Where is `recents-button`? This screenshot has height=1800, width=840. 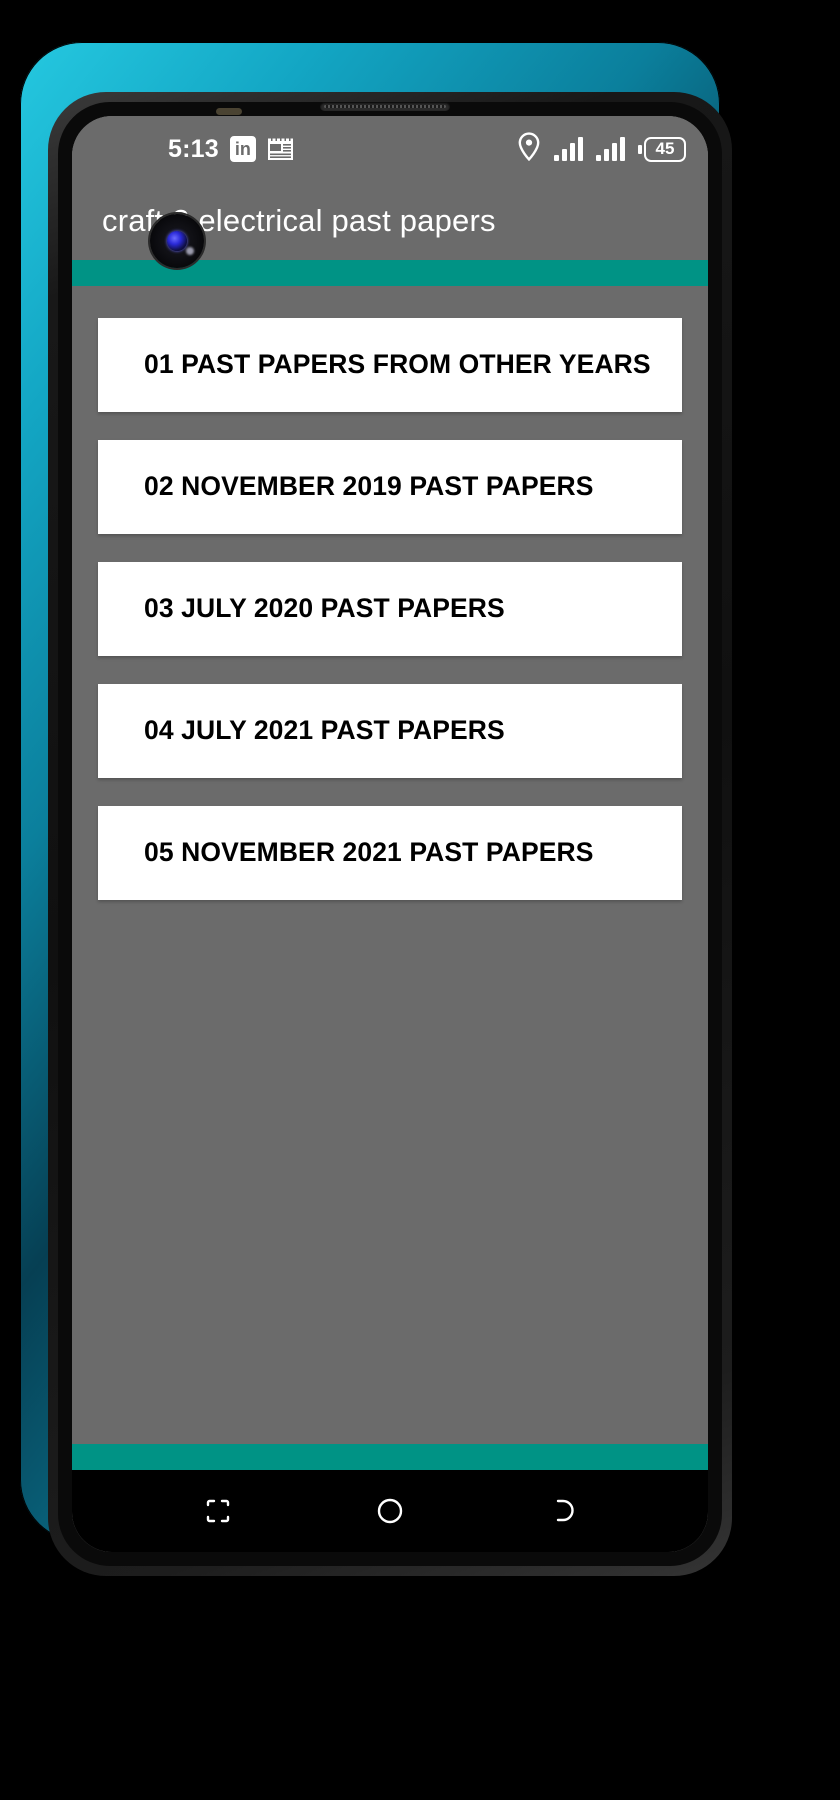 recents-button is located at coordinates (218, 1511).